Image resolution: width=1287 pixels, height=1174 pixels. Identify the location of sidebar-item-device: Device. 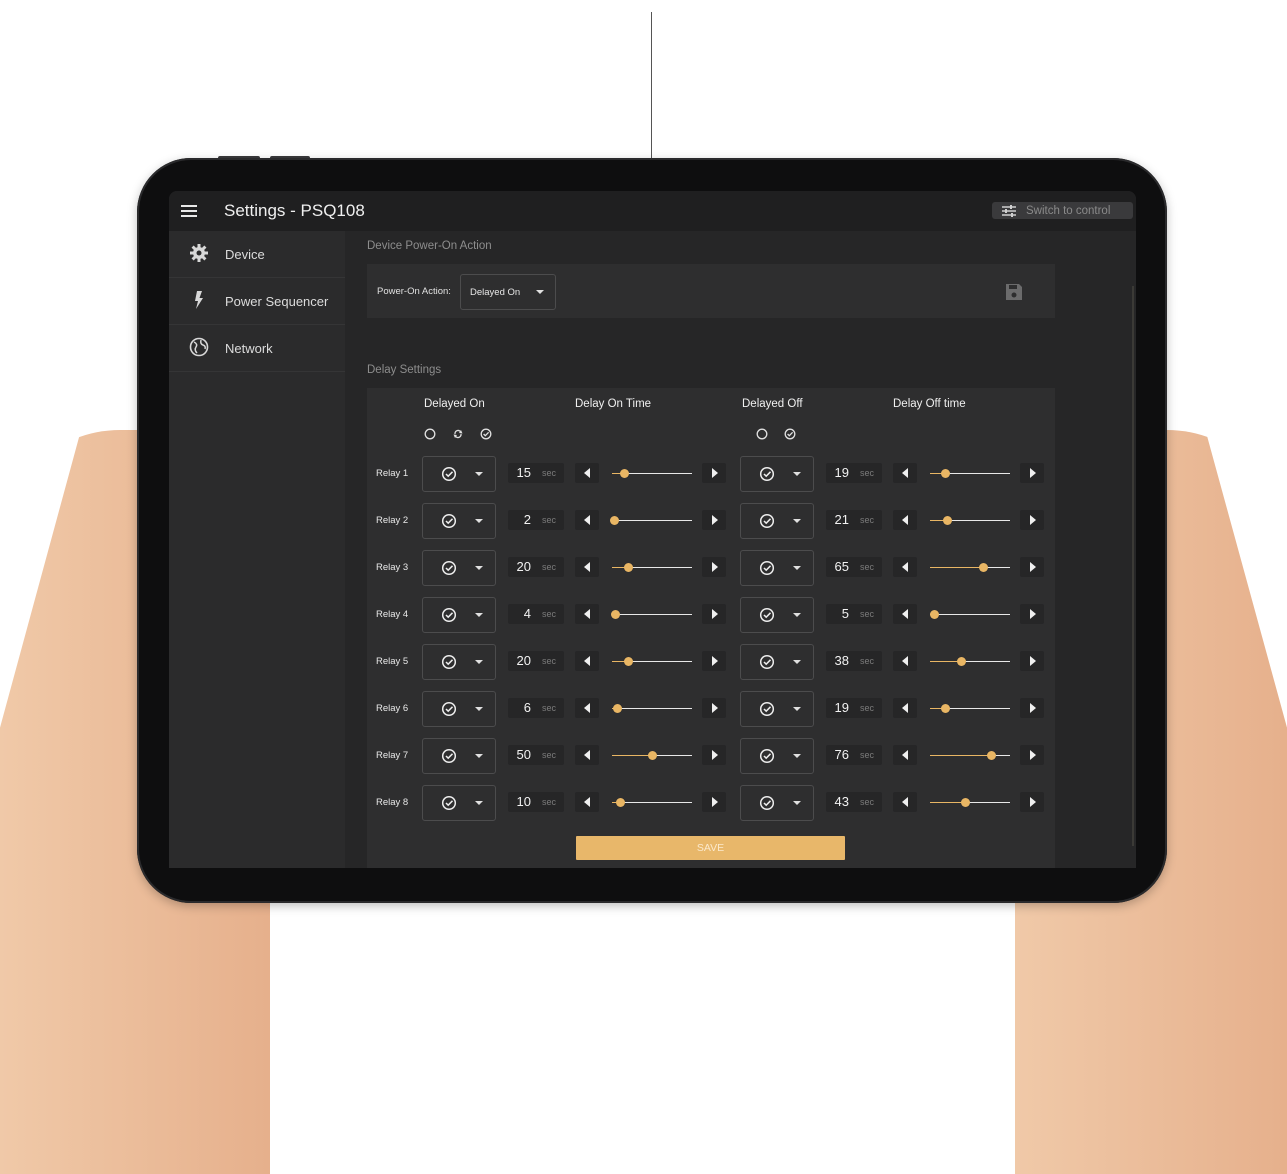
(257, 254).